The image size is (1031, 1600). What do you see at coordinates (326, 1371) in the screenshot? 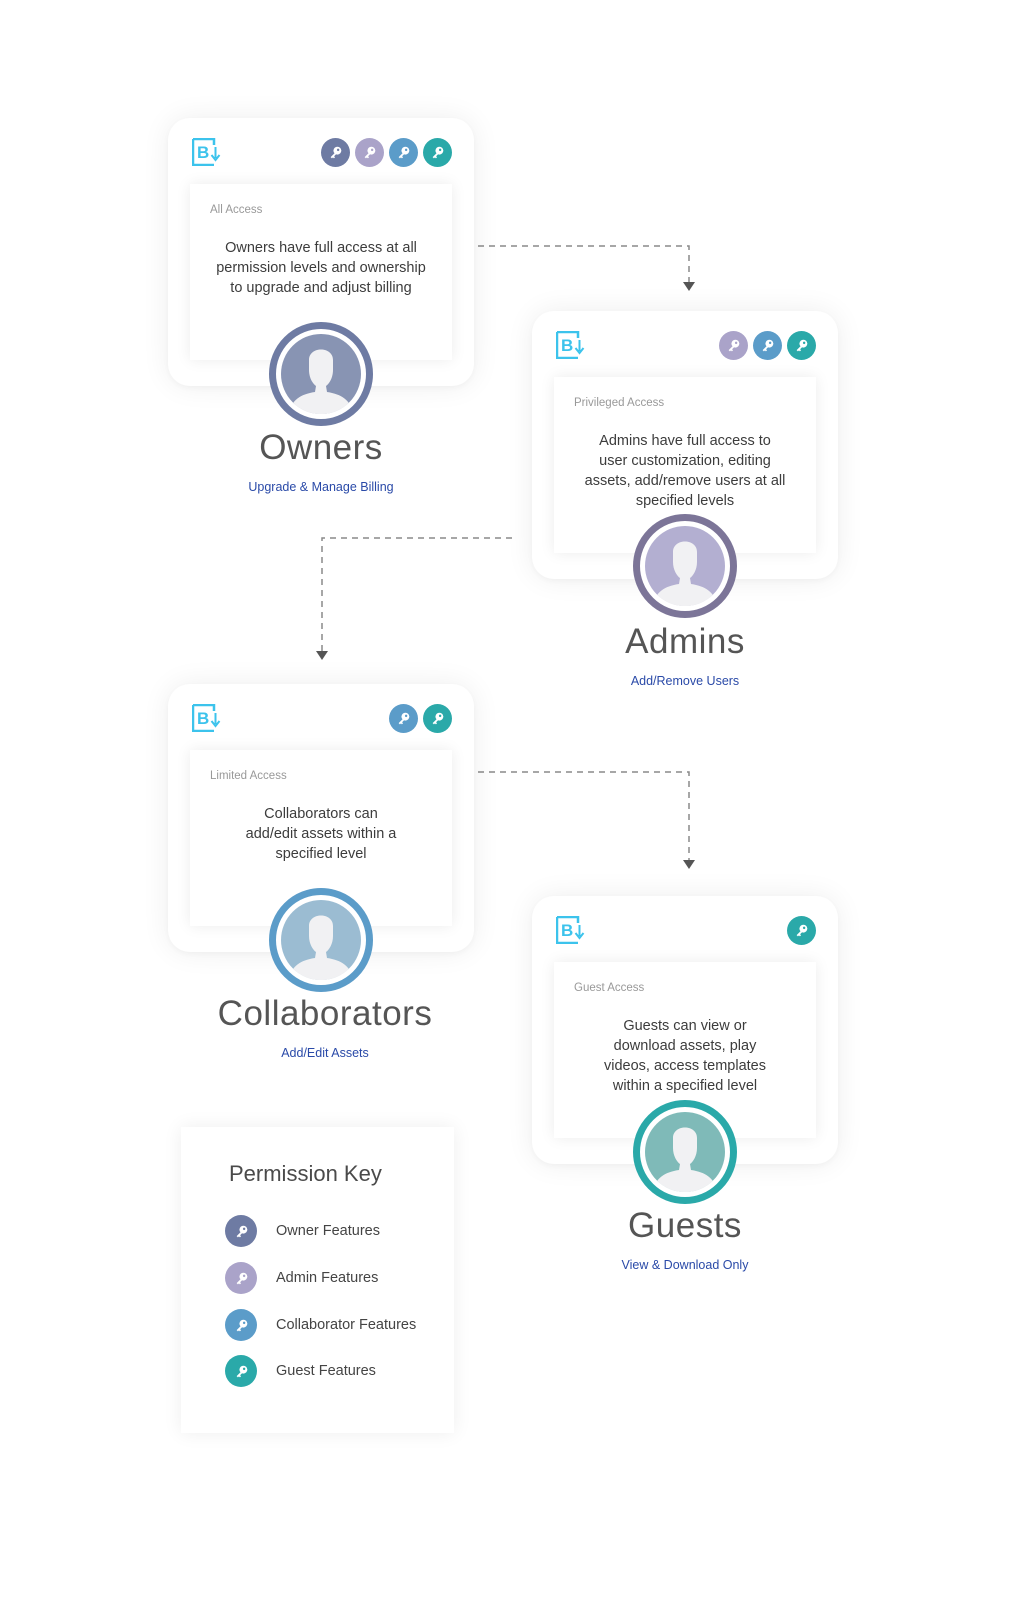
I see `legend-label: Guest Features` at bounding box center [326, 1371].